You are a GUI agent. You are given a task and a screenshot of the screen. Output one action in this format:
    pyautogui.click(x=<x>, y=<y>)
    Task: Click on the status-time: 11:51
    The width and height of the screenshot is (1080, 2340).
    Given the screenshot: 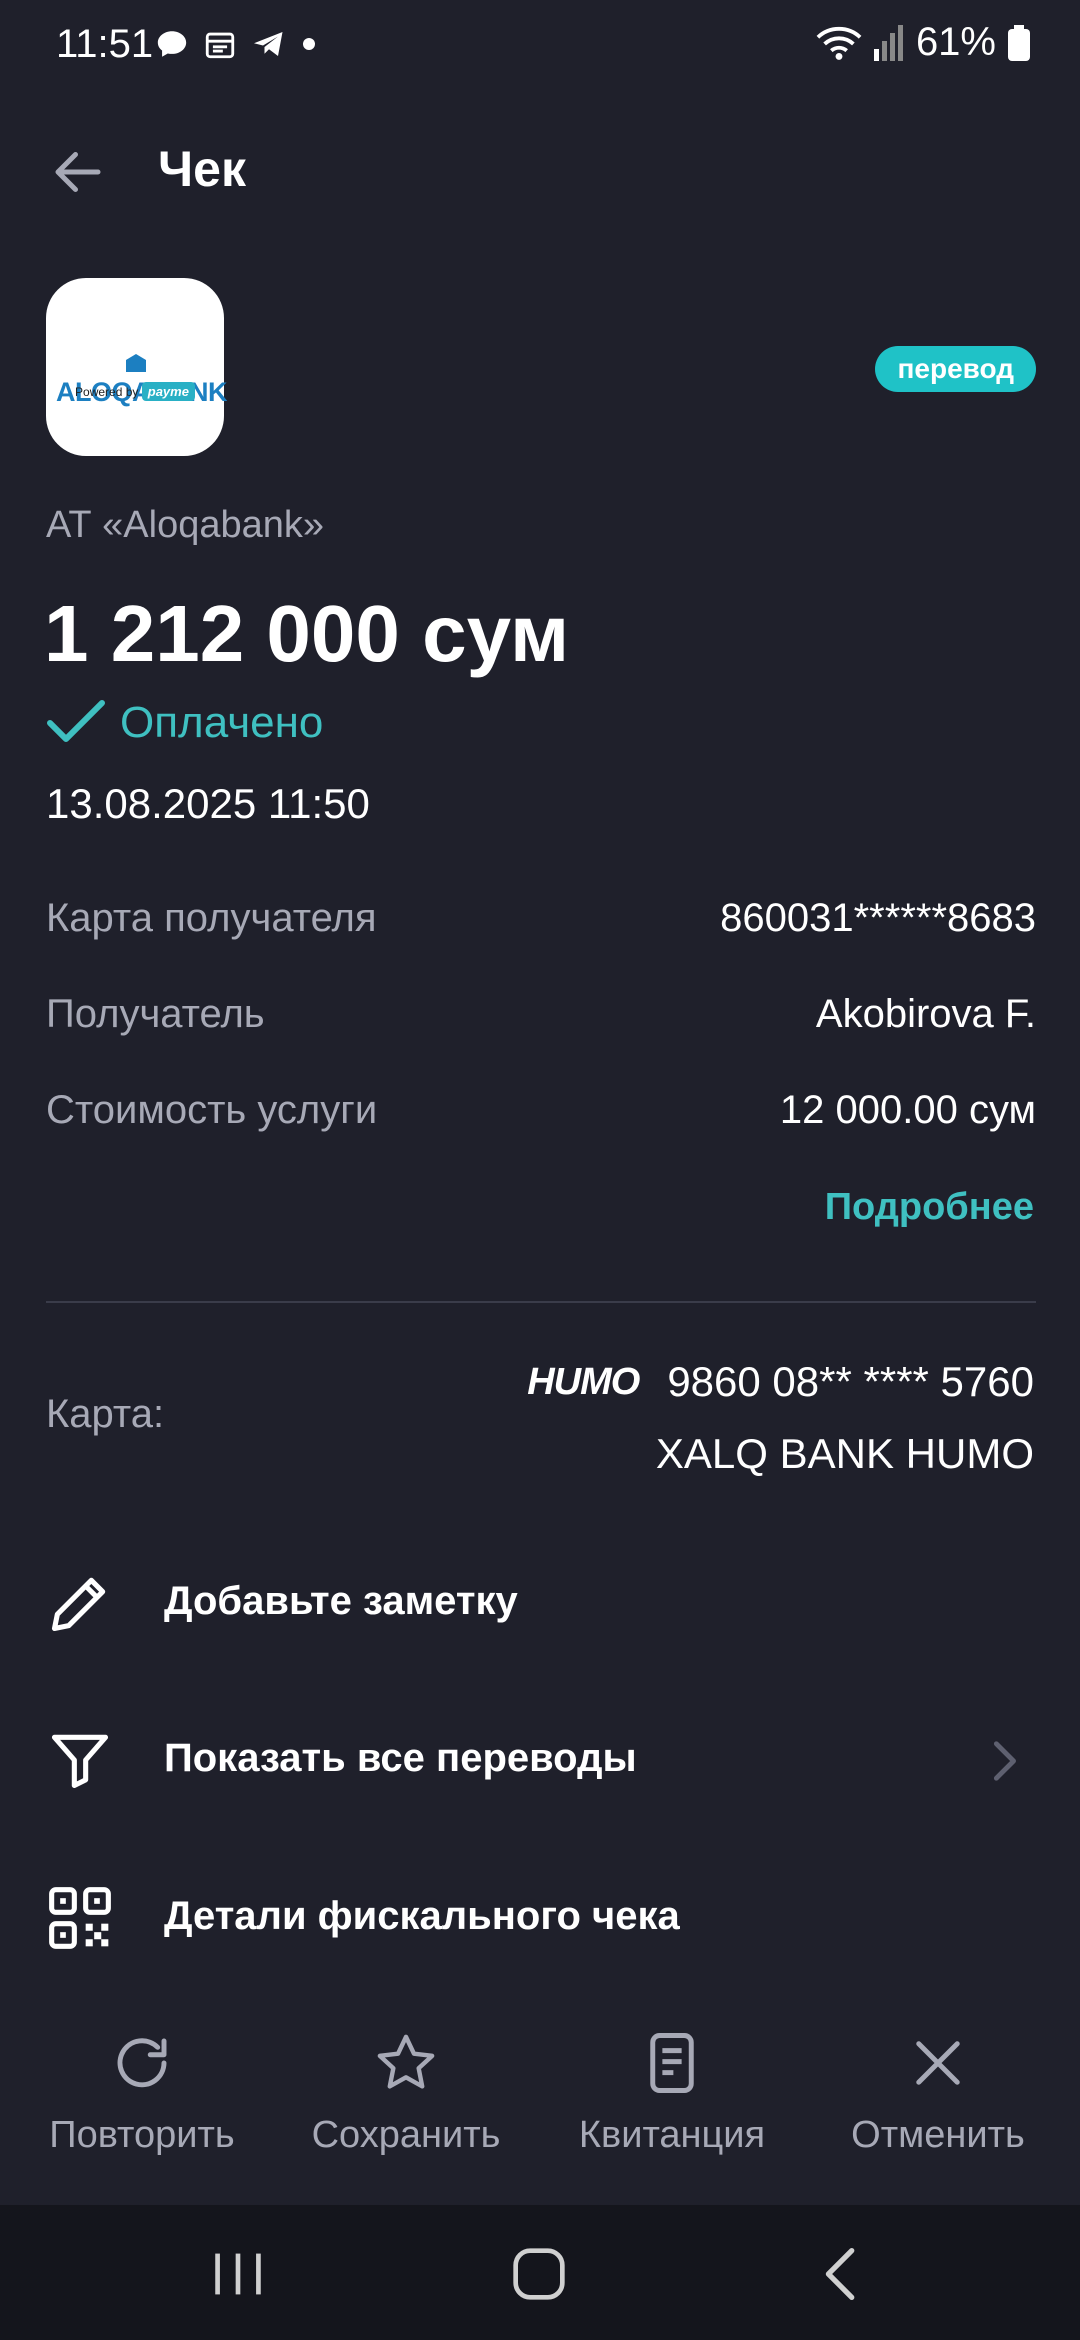 What is the action you would take?
    pyautogui.click(x=105, y=44)
    